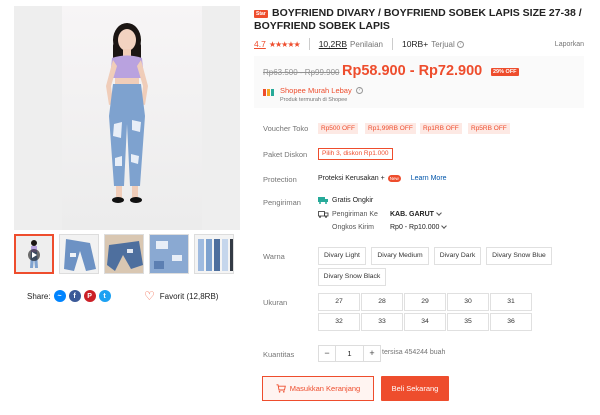 The height and width of the screenshot is (415, 600). I want to click on report-link: Laporkan, so click(569, 44).